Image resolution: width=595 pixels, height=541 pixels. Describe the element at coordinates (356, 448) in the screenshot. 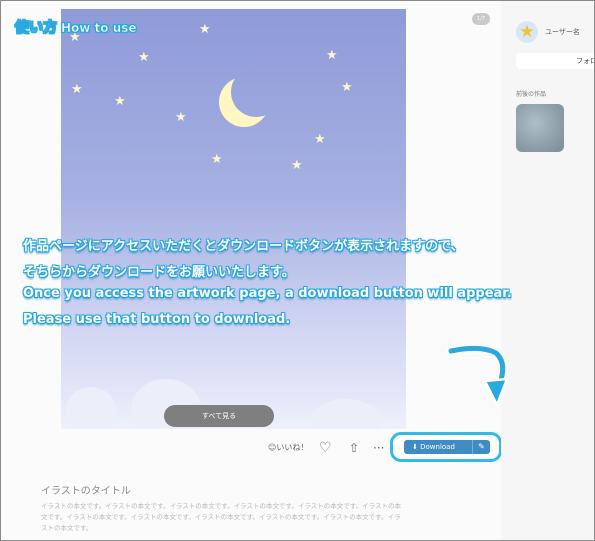

I see `share-icon: ⇧` at that location.